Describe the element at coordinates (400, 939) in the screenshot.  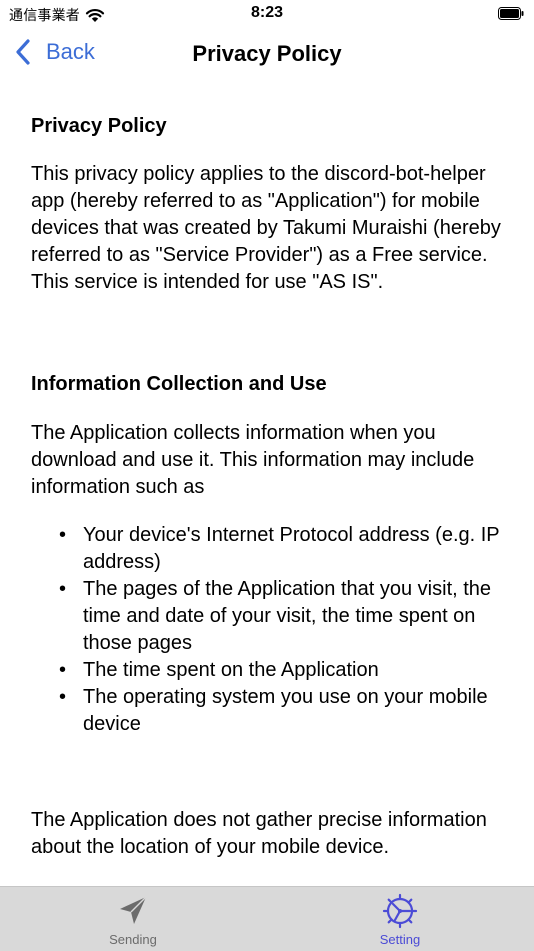
I see `tab-setting-label: Setting` at that location.